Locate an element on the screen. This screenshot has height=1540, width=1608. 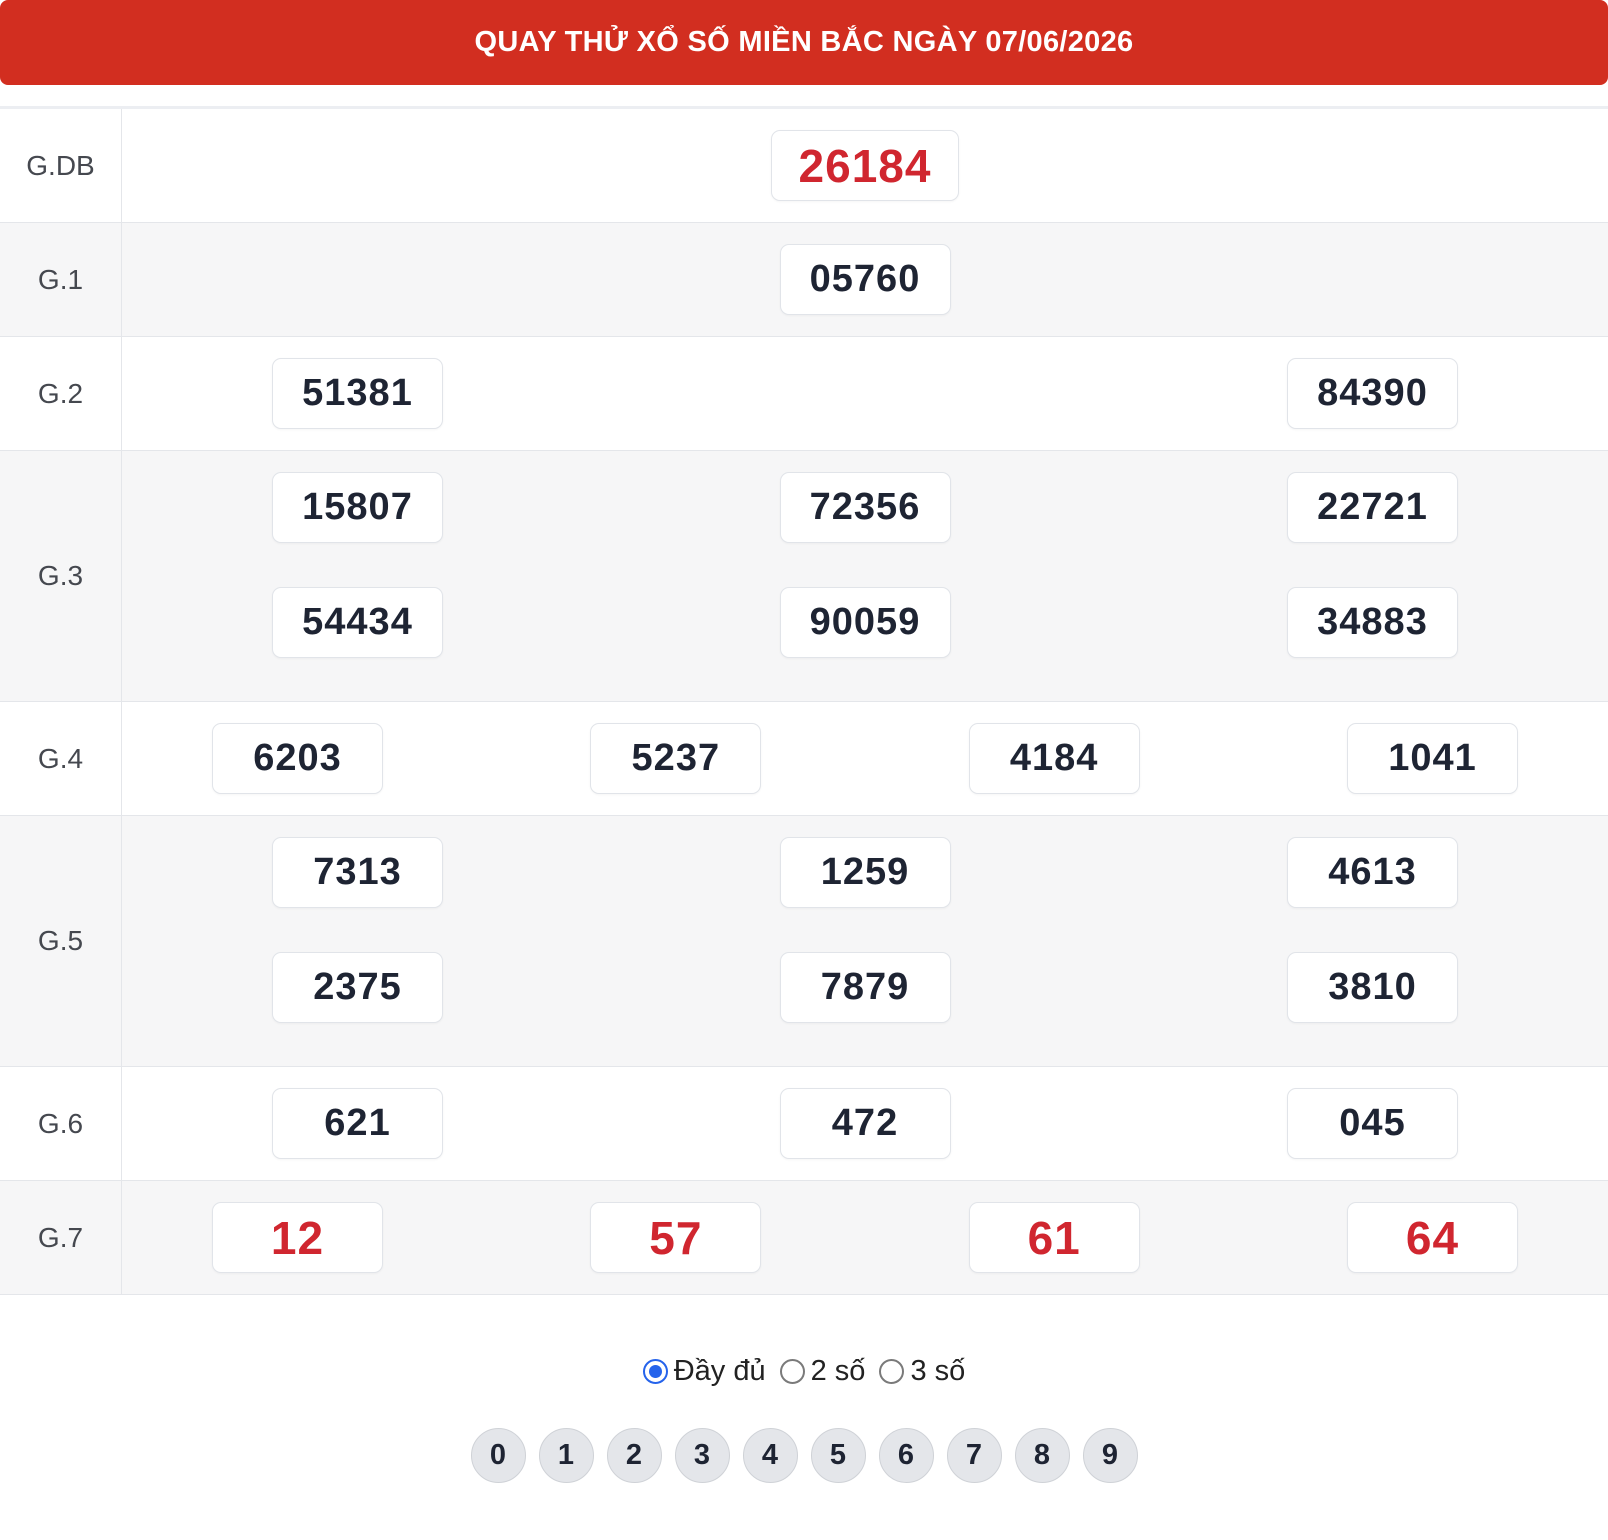
option-3-digits: 3 số is located at coordinates (922, 1371).